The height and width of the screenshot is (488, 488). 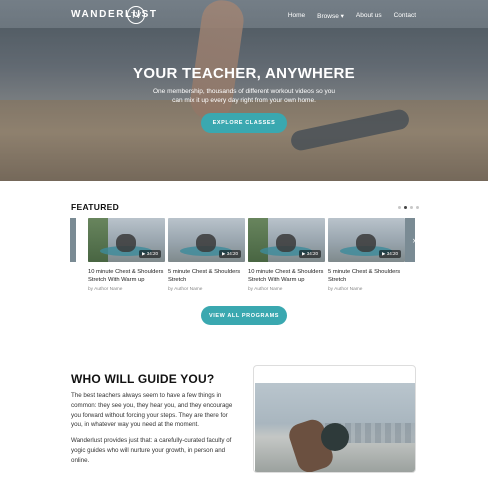 What do you see at coordinates (244, 123) in the screenshot?
I see `explore-classes-button: EXPLORE CLASSES` at bounding box center [244, 123].